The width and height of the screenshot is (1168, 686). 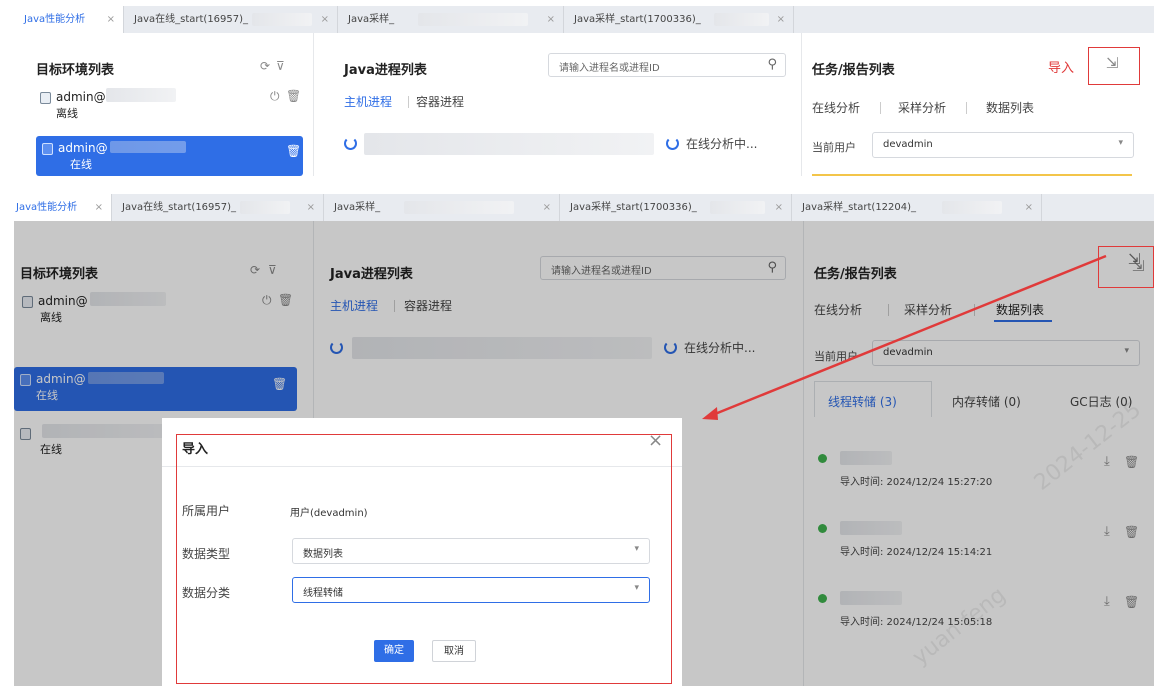 I want to click on refresh-icon: ⟳, so click(x=265, y=66).